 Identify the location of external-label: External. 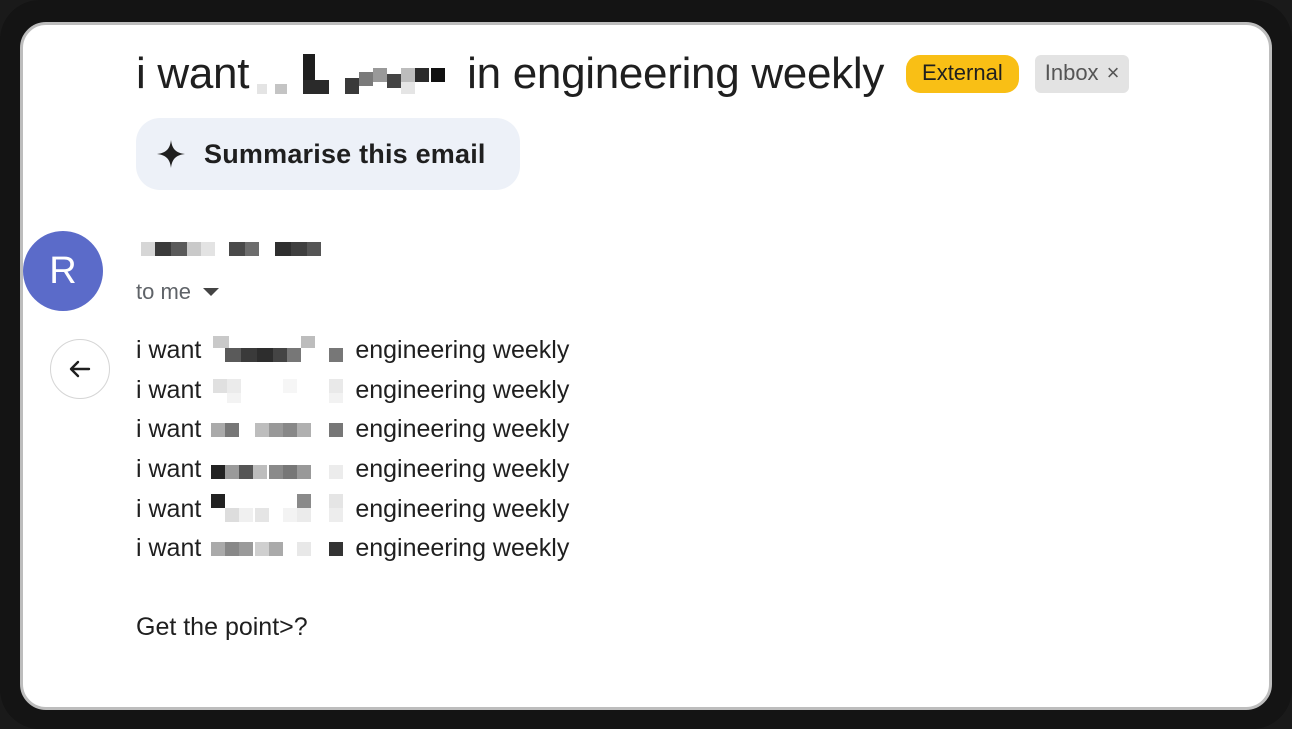
(962, 74).